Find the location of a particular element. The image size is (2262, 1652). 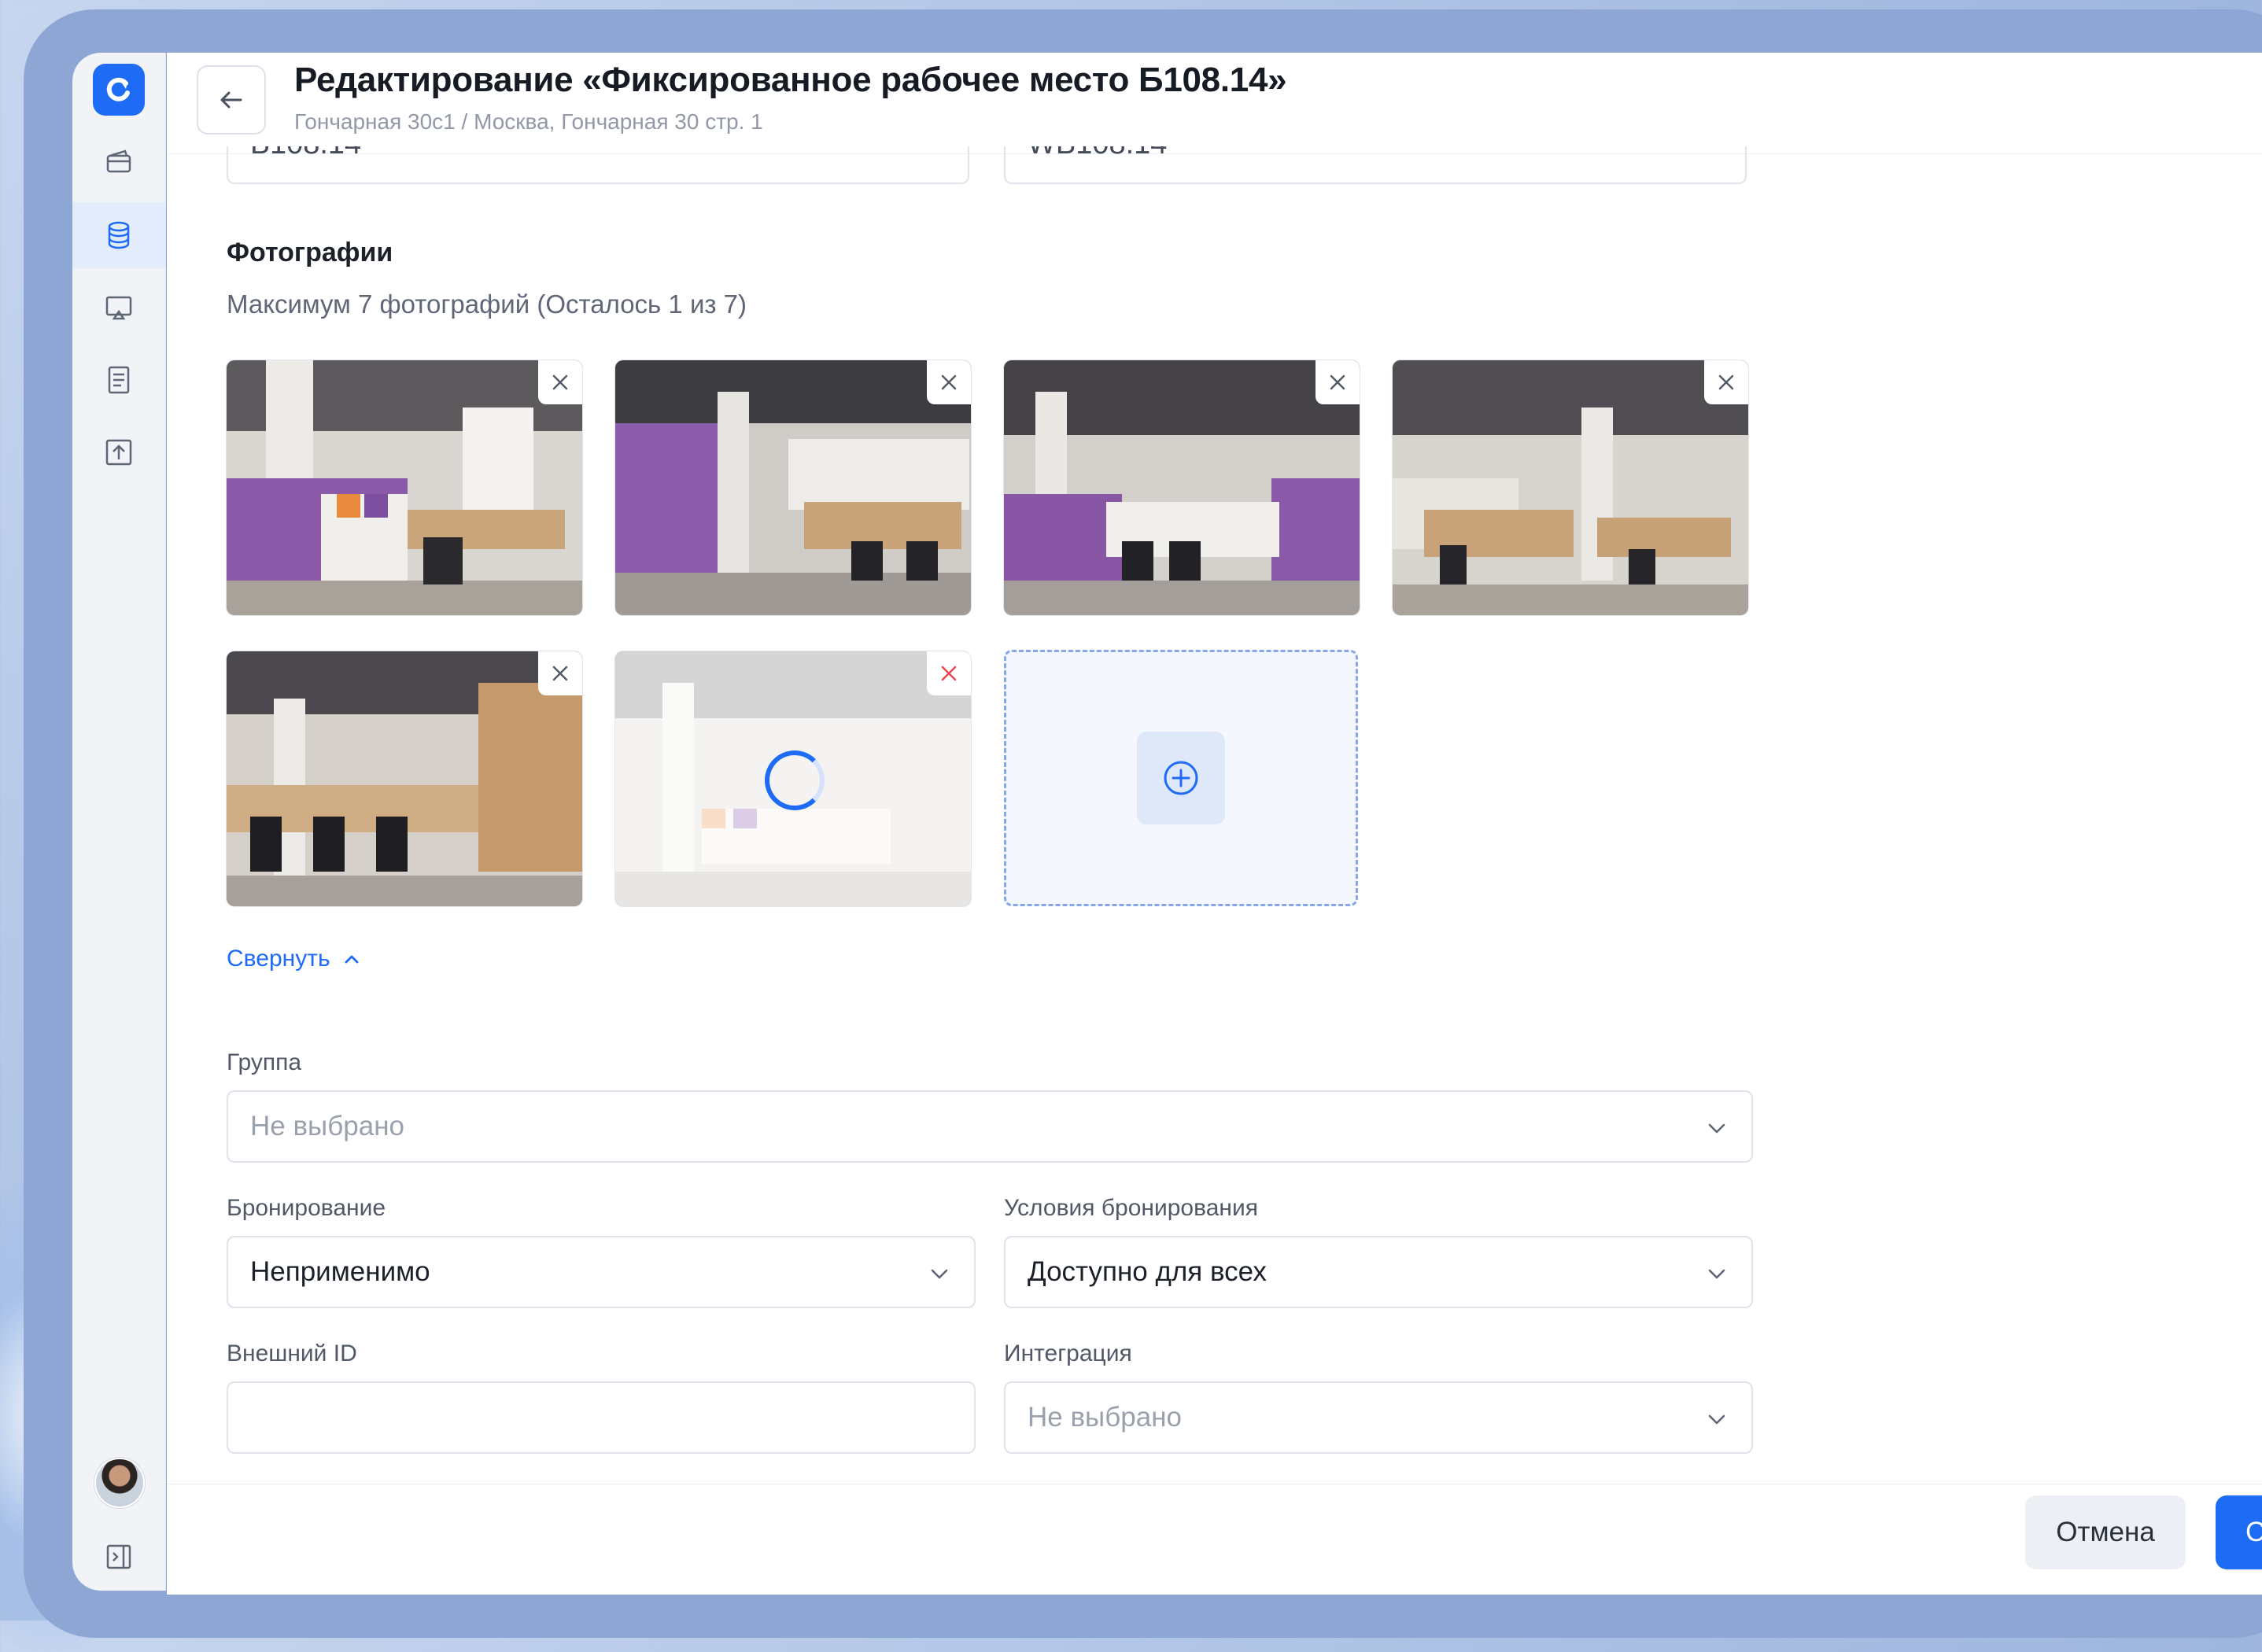

loading-spinner-icon is located at coordinates (795, 780).